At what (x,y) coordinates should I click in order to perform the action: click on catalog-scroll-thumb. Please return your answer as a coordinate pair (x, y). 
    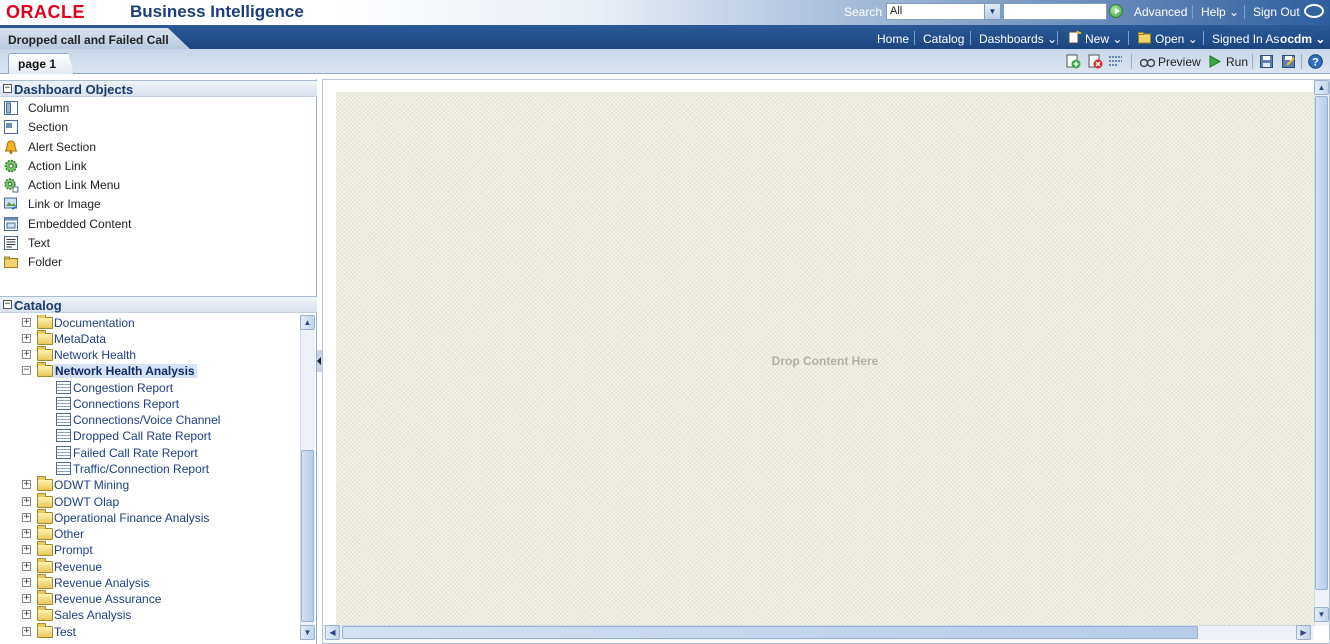
    Looking at the image, I should click on (307, 536).